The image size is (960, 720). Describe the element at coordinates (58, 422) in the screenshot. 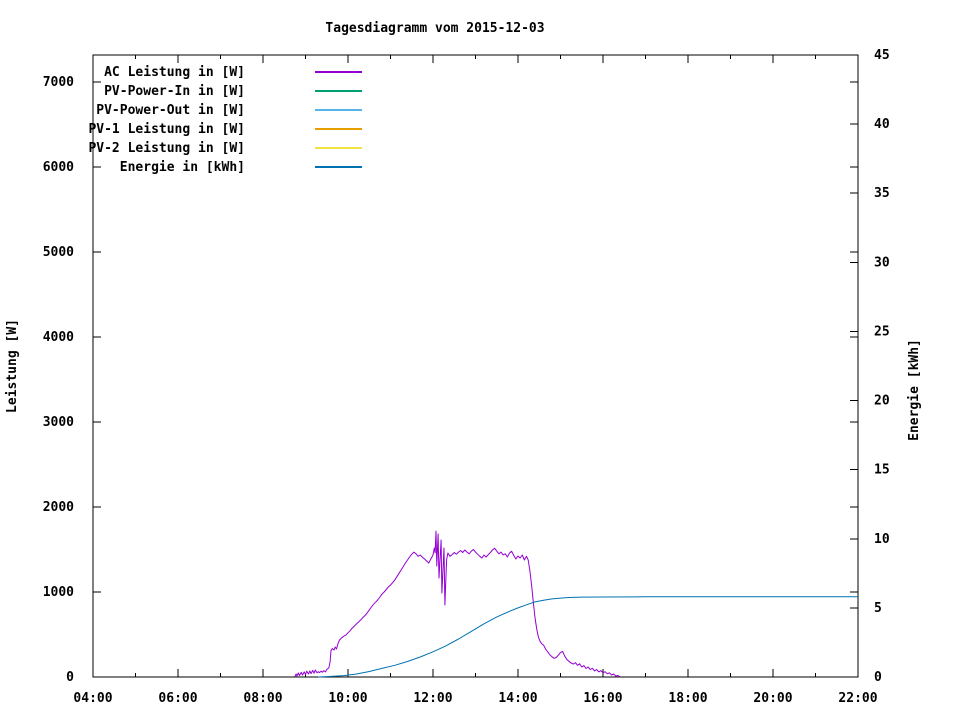

I see `y-axis-tick-label: 3000` at that location.